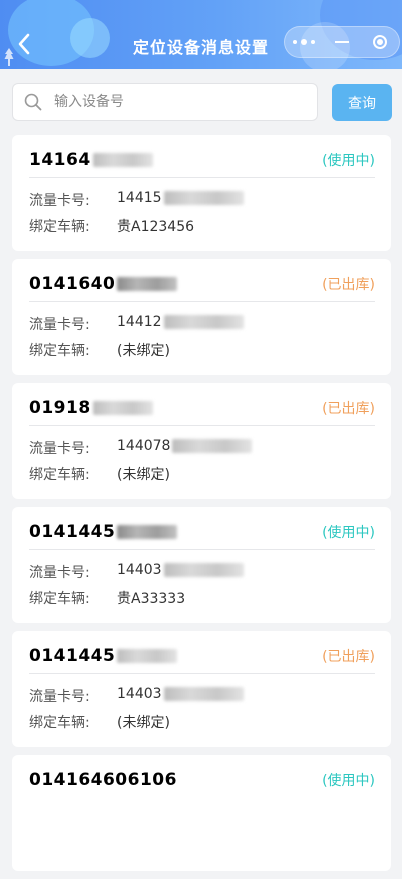 The image size is (402, 879). Describe the element at coordinates (304, 42) in the screenshot. I see `more-button` at that location.